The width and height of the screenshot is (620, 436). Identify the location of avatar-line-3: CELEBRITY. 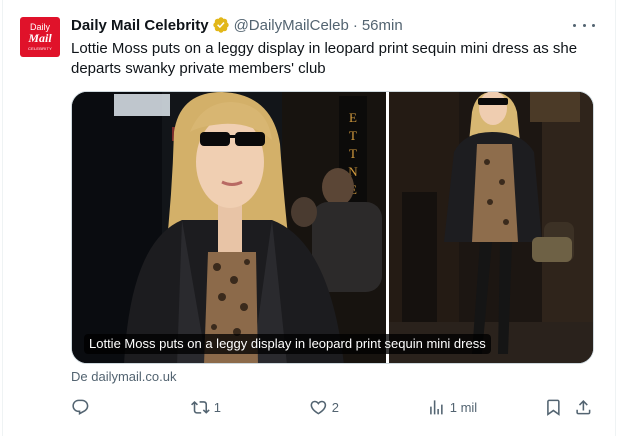
(40, 48).